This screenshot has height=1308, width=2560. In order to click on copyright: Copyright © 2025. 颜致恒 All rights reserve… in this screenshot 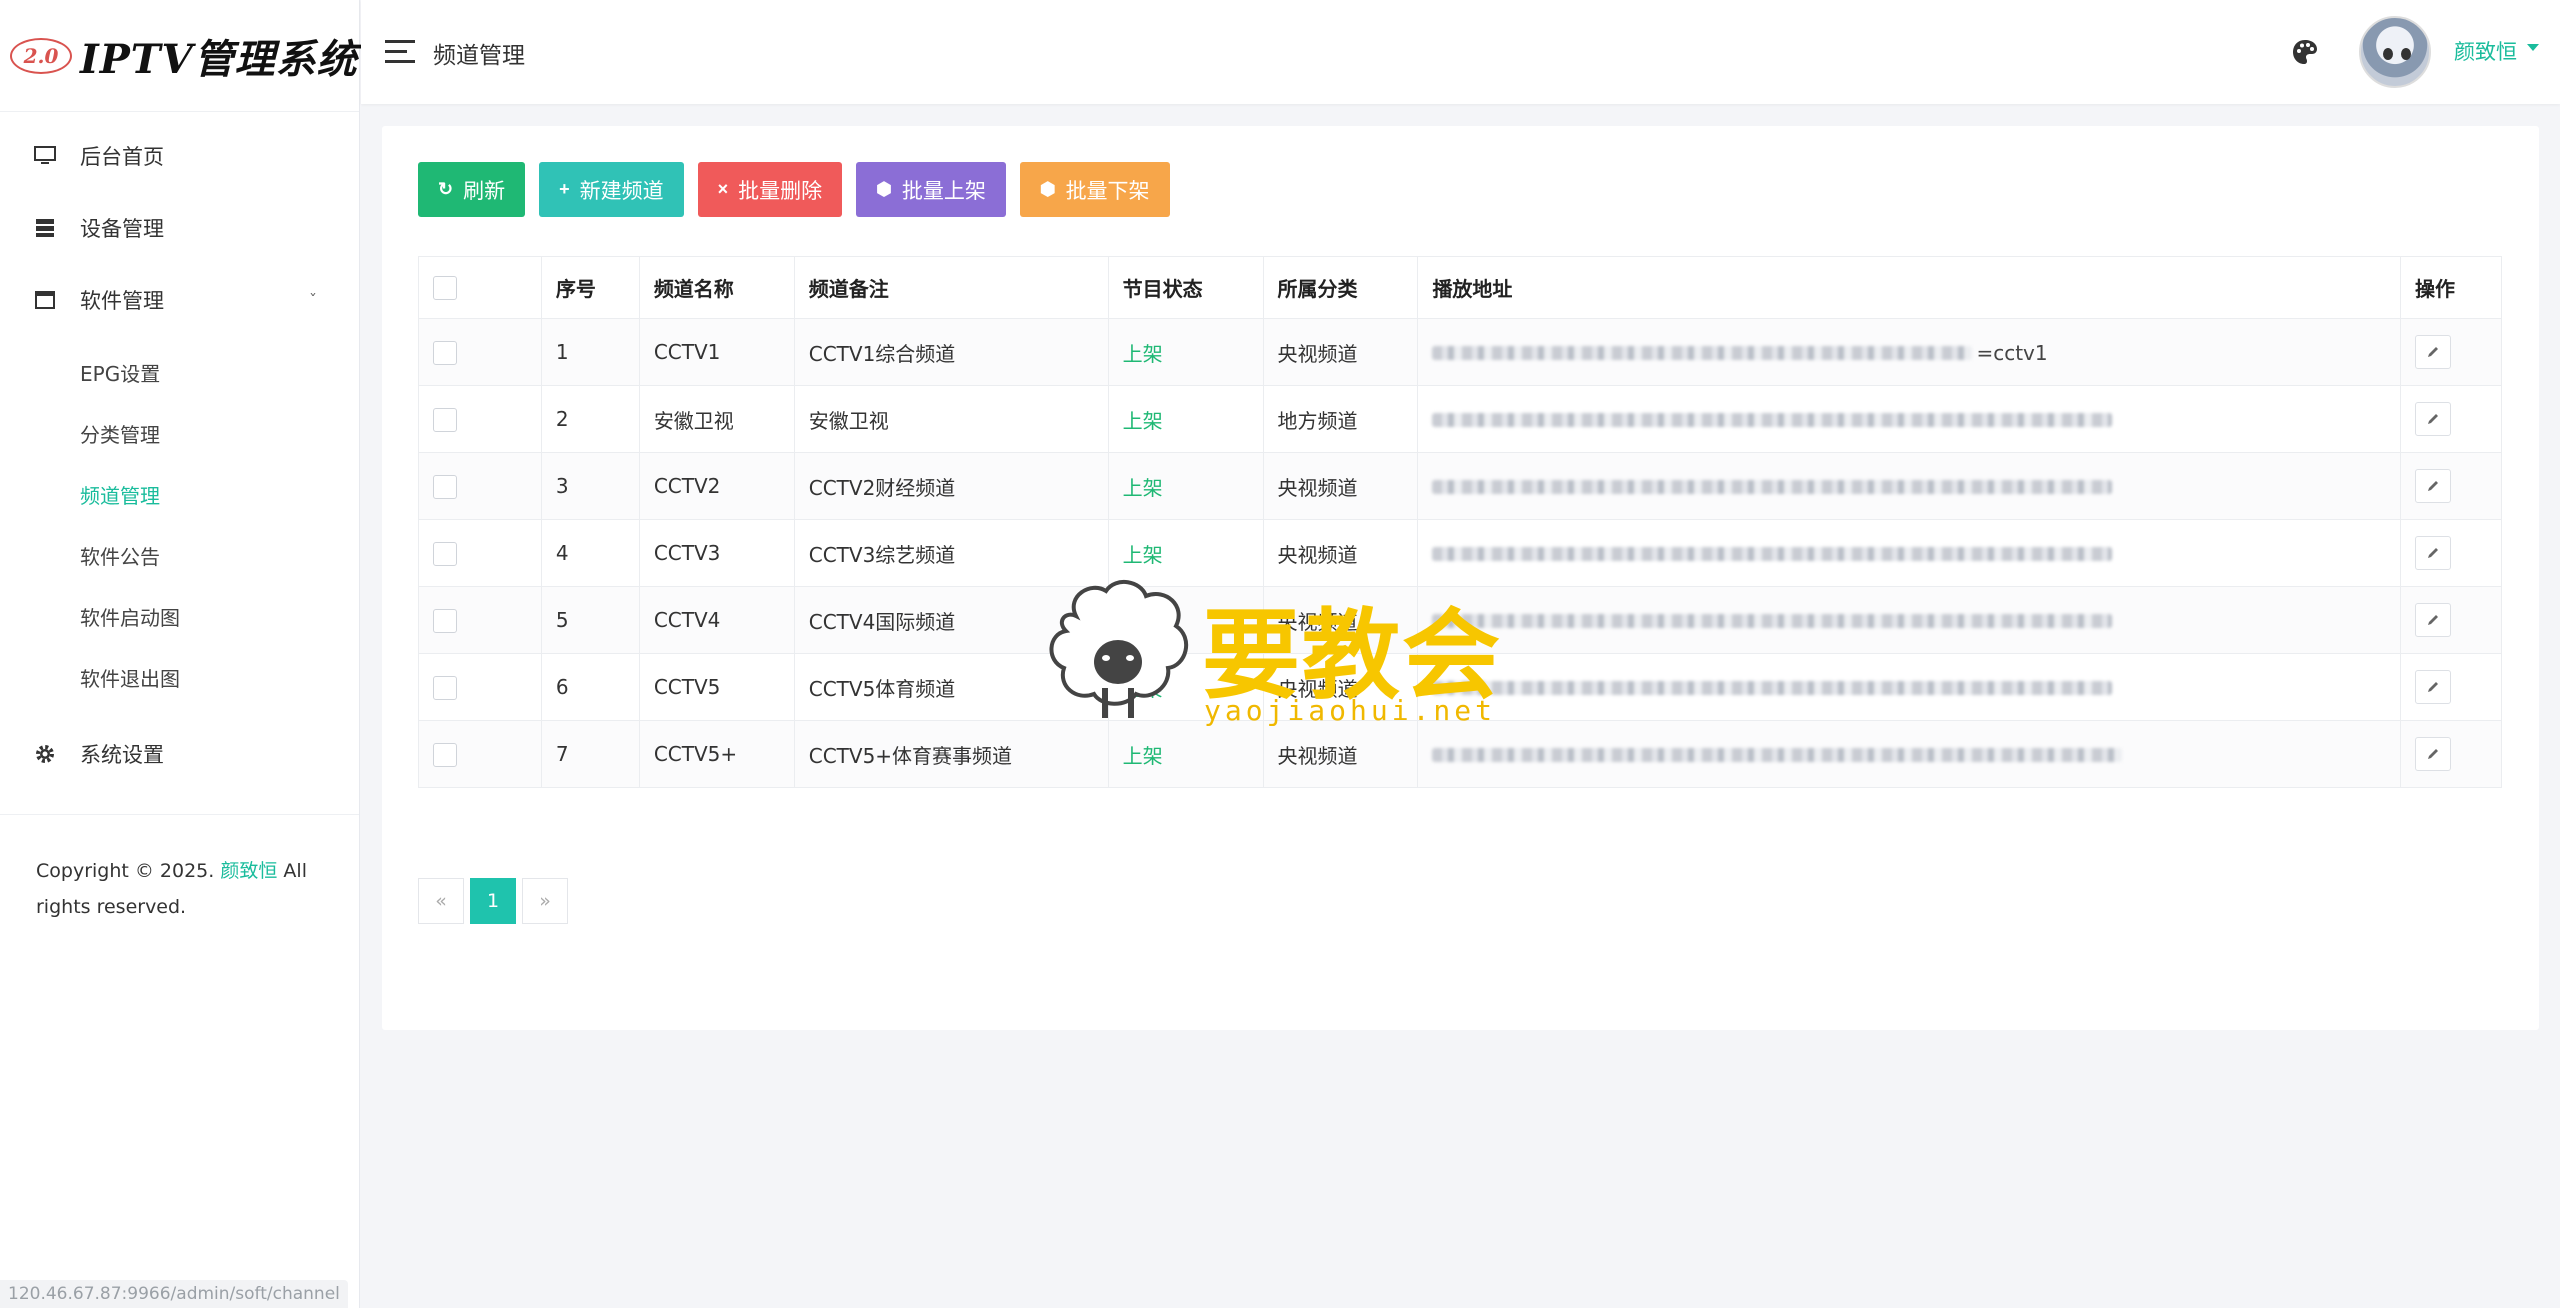, I will do `click(179, 870)`.